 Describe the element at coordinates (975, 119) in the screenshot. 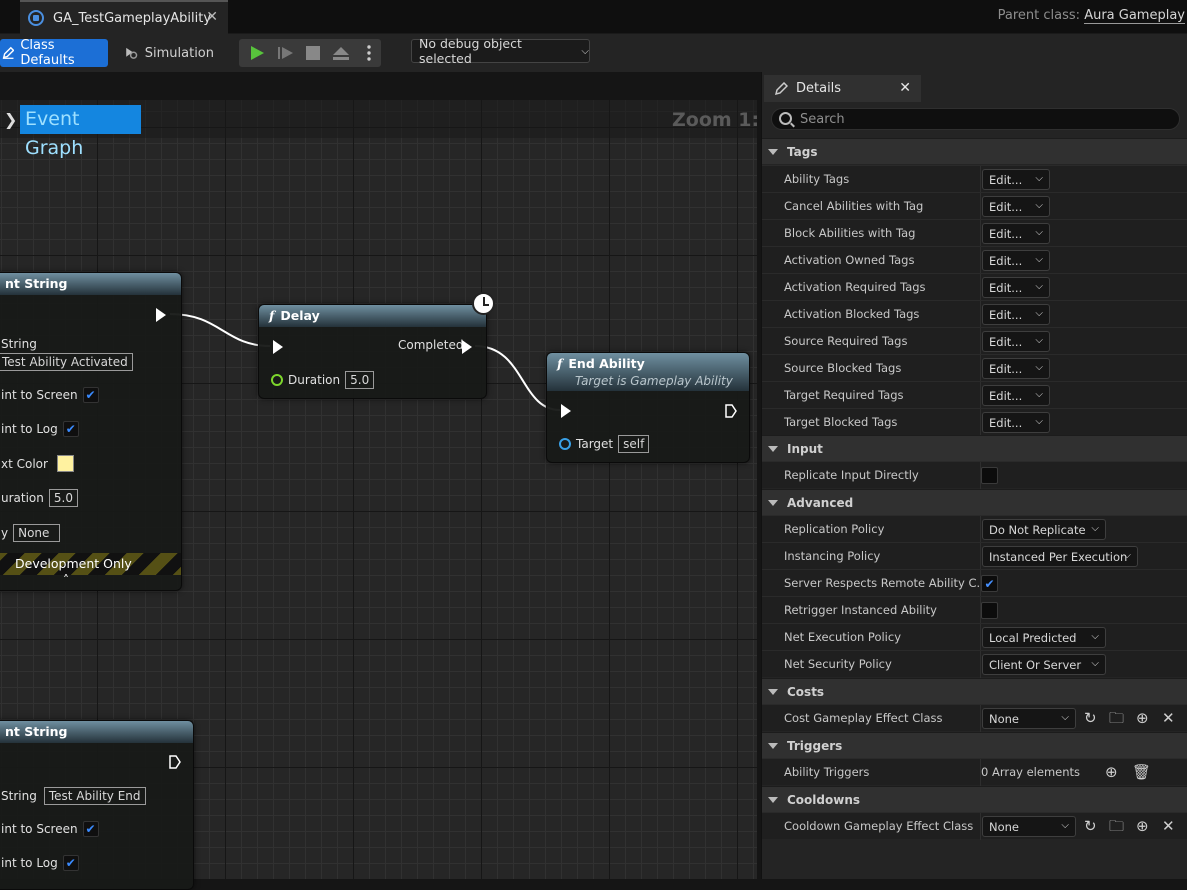

I see `search-input: Search` at that location.